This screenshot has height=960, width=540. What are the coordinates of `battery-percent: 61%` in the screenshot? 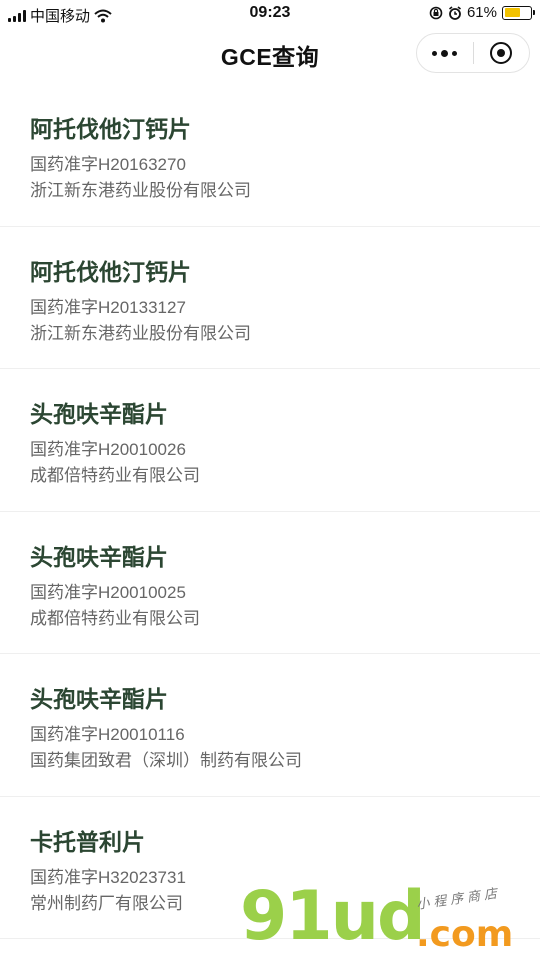 It's located at (481, 12).